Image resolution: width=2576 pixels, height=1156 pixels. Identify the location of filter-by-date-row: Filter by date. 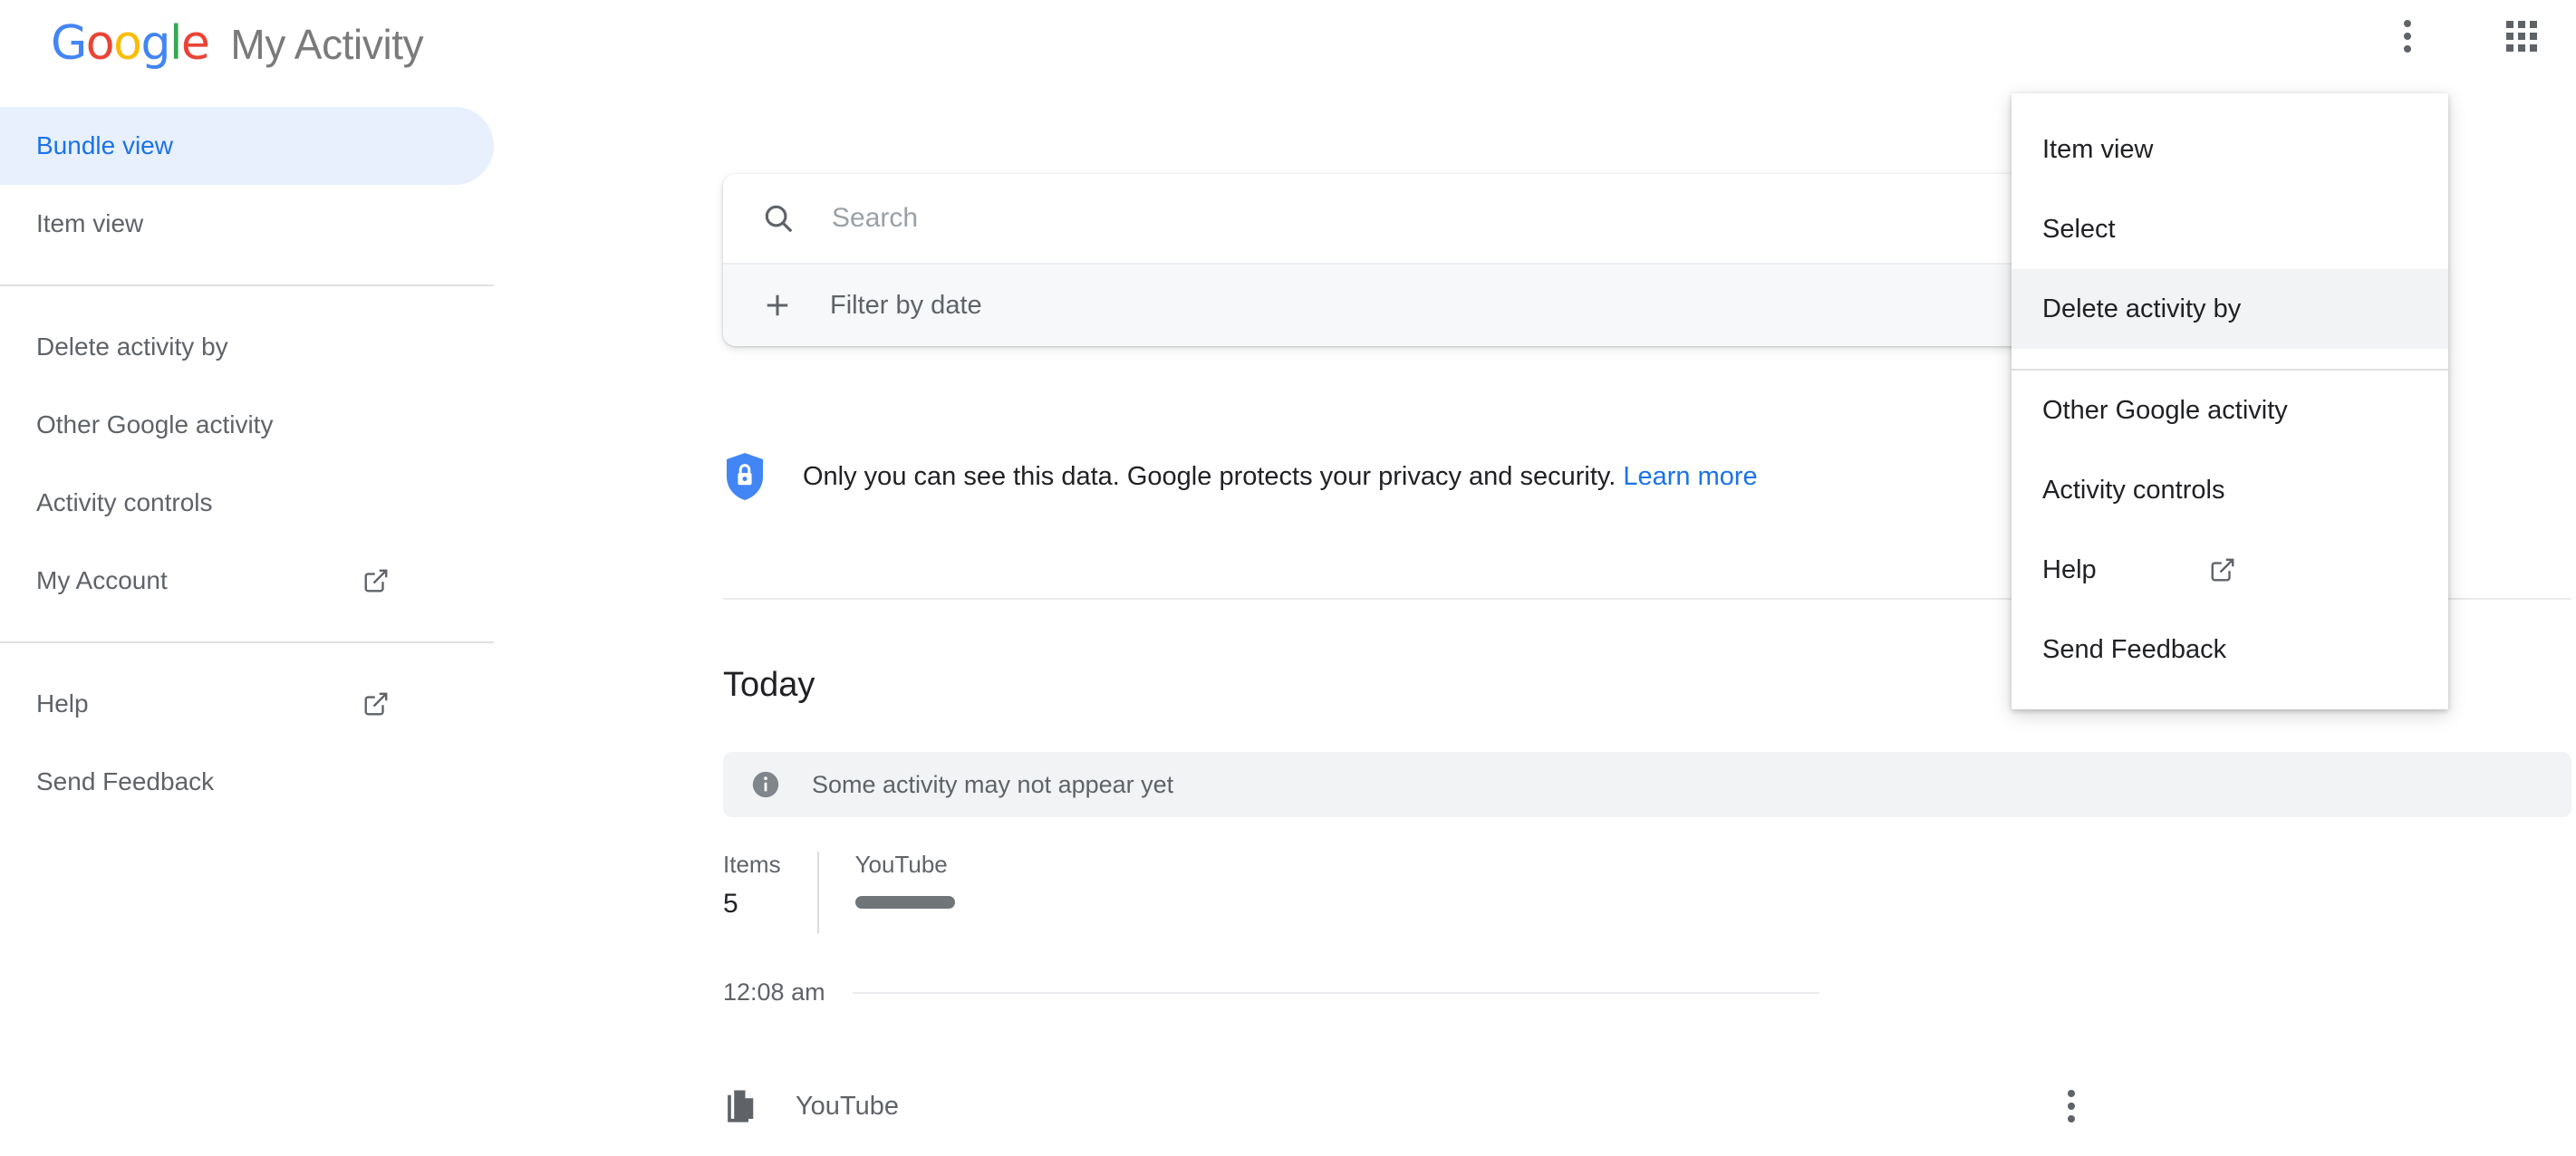
(1475, 304).